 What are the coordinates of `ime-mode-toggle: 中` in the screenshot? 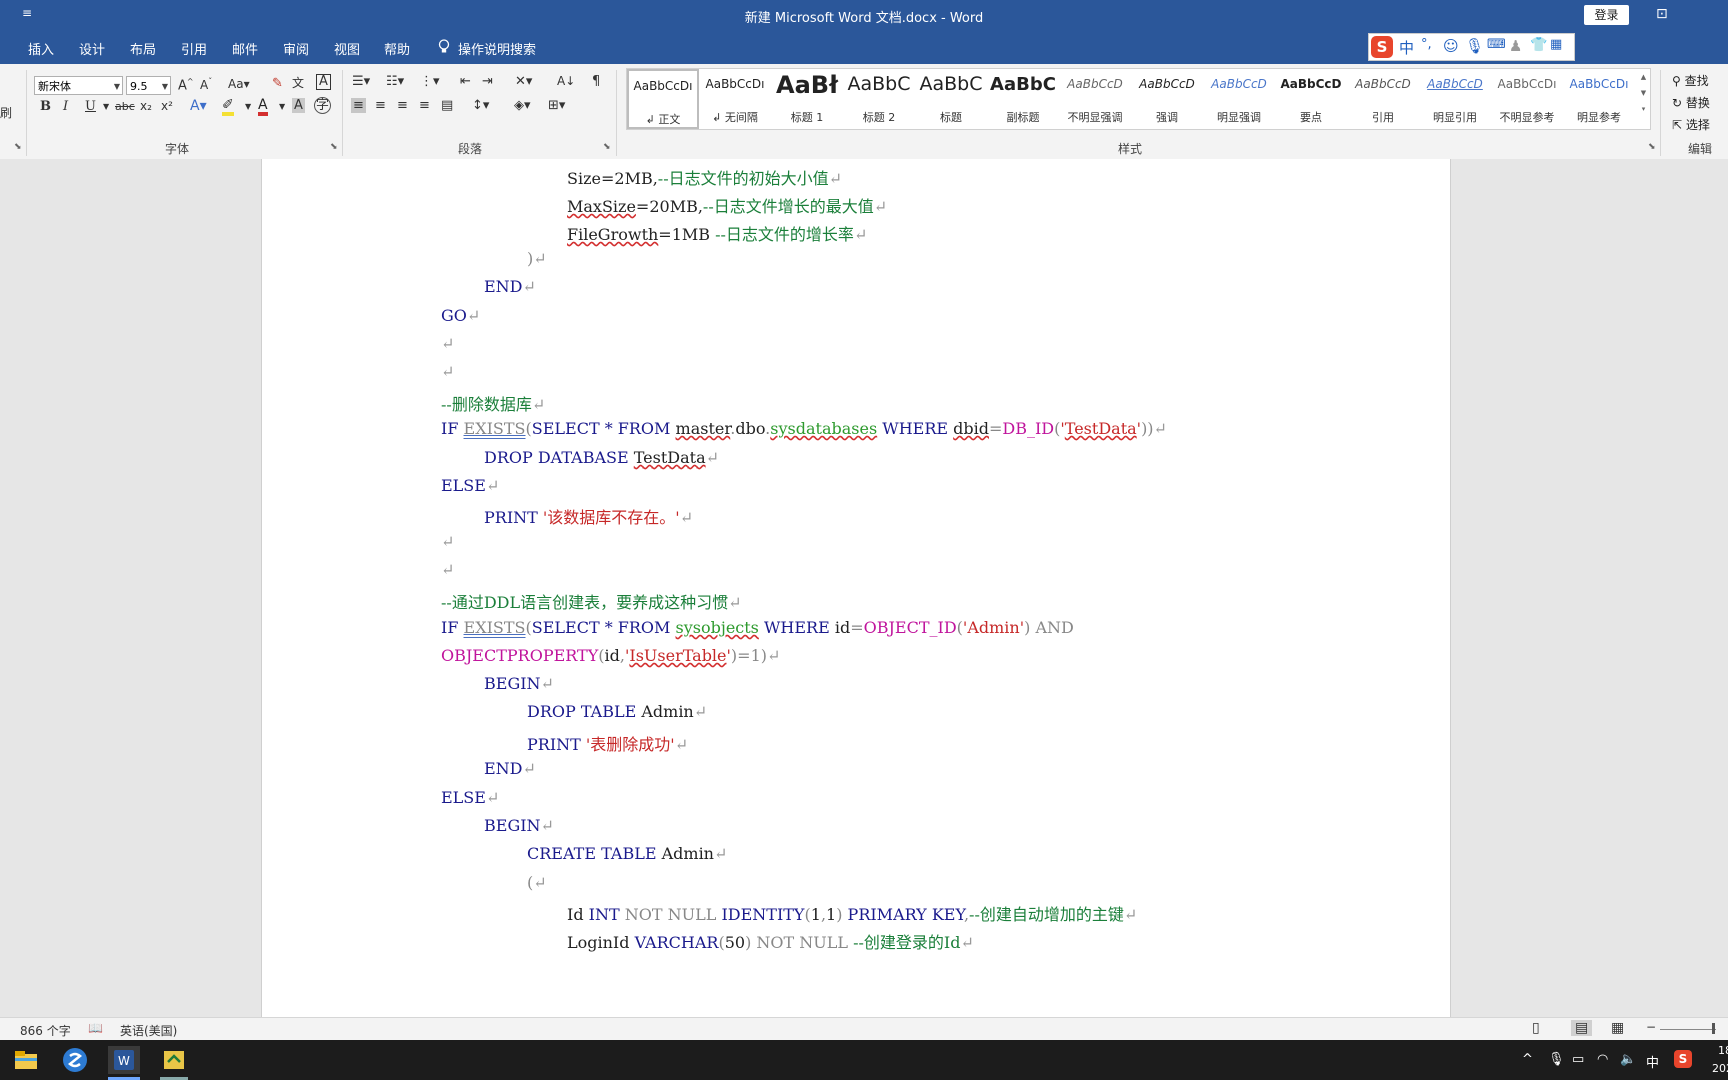 It's located at (1406, 47).